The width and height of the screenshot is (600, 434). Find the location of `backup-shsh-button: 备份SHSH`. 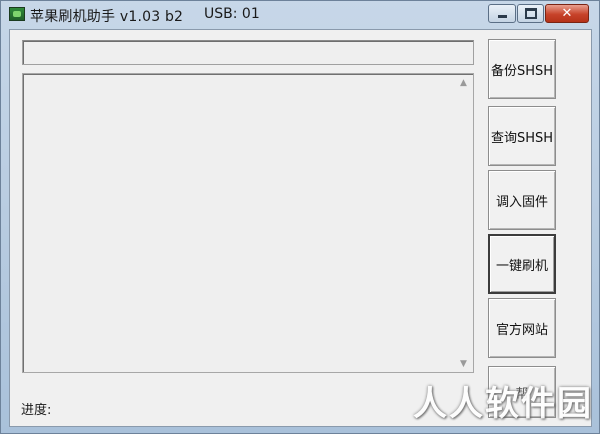

backup-shsh-button: 备份SHSH is located at coordinates (522, 69).